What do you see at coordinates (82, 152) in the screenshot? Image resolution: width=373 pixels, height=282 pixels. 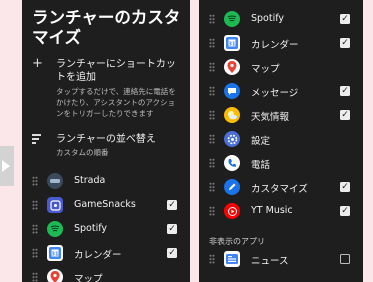 I see `sort-subtitle: カスタムの順番` at bounding box center [82, 152].